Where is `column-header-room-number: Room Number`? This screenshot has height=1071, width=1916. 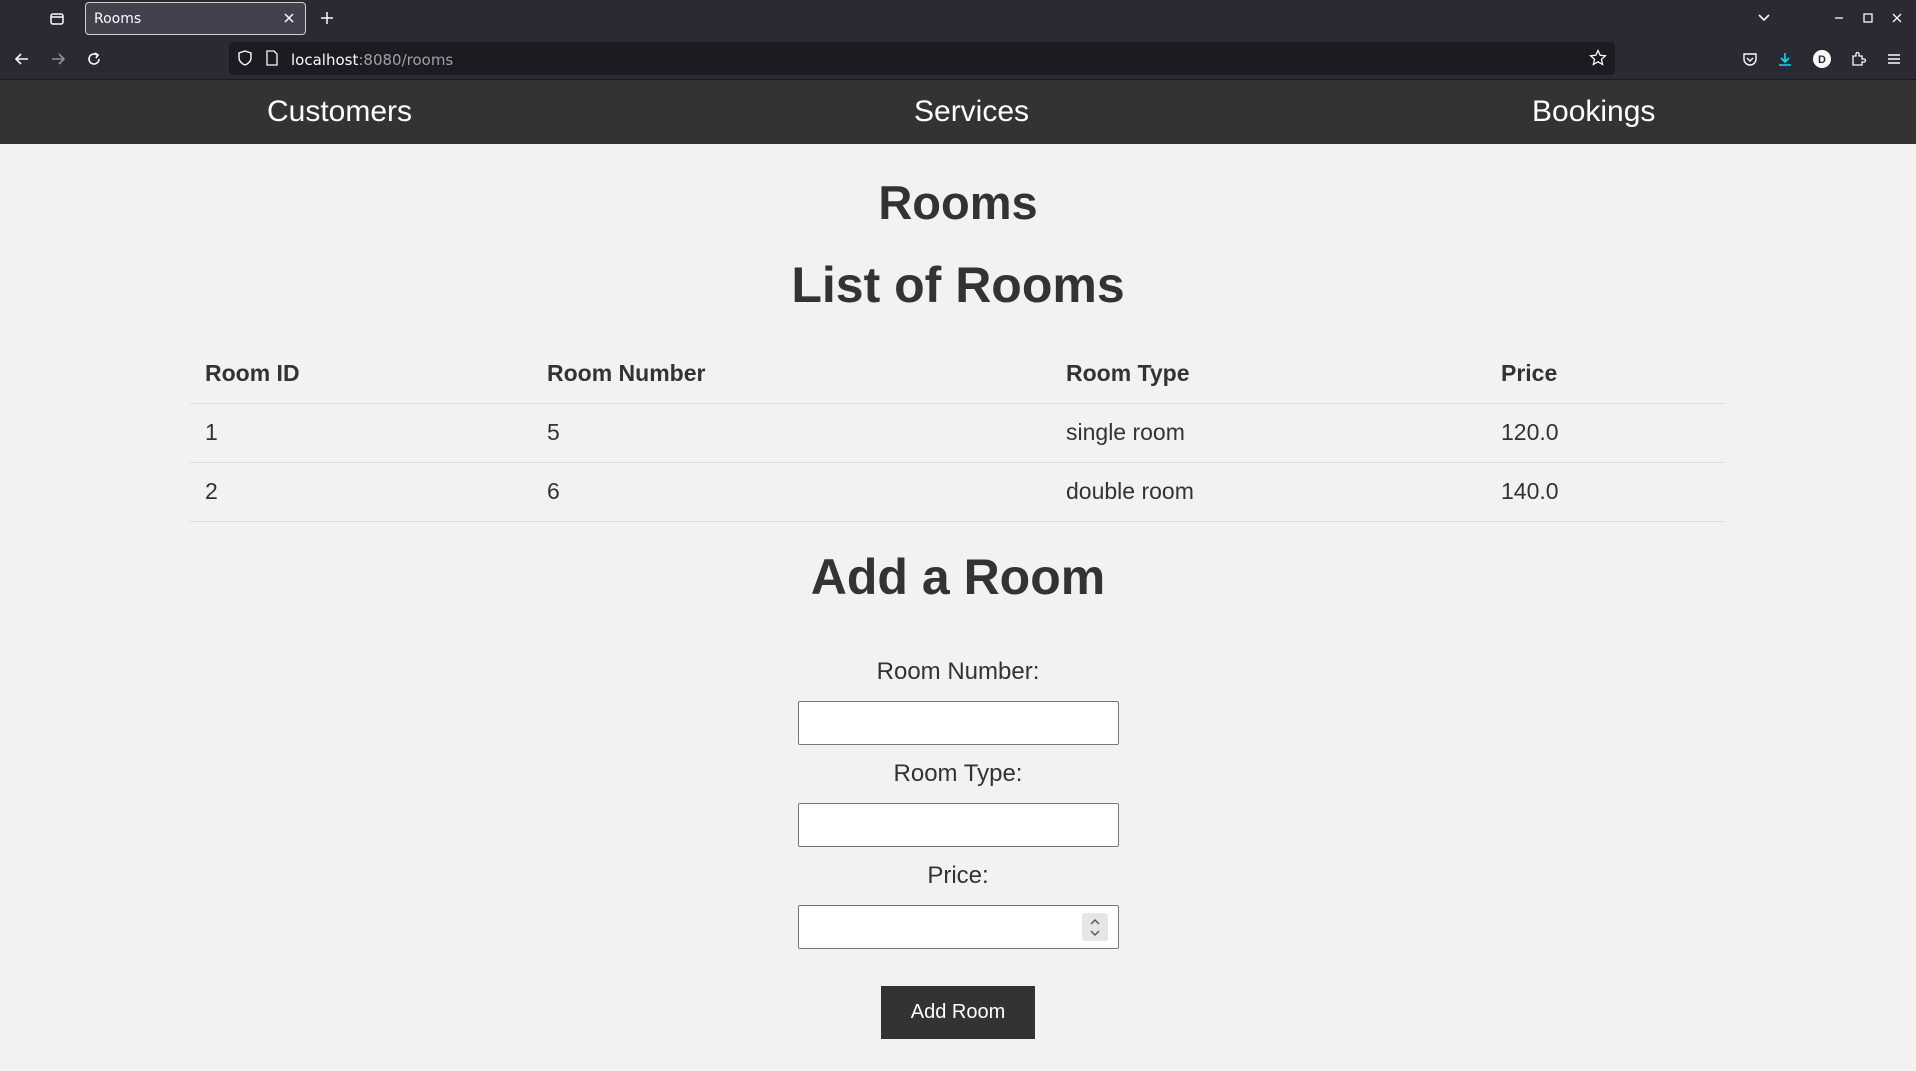 column-header-room-number: Room Number is located at coordinates (791, 374).